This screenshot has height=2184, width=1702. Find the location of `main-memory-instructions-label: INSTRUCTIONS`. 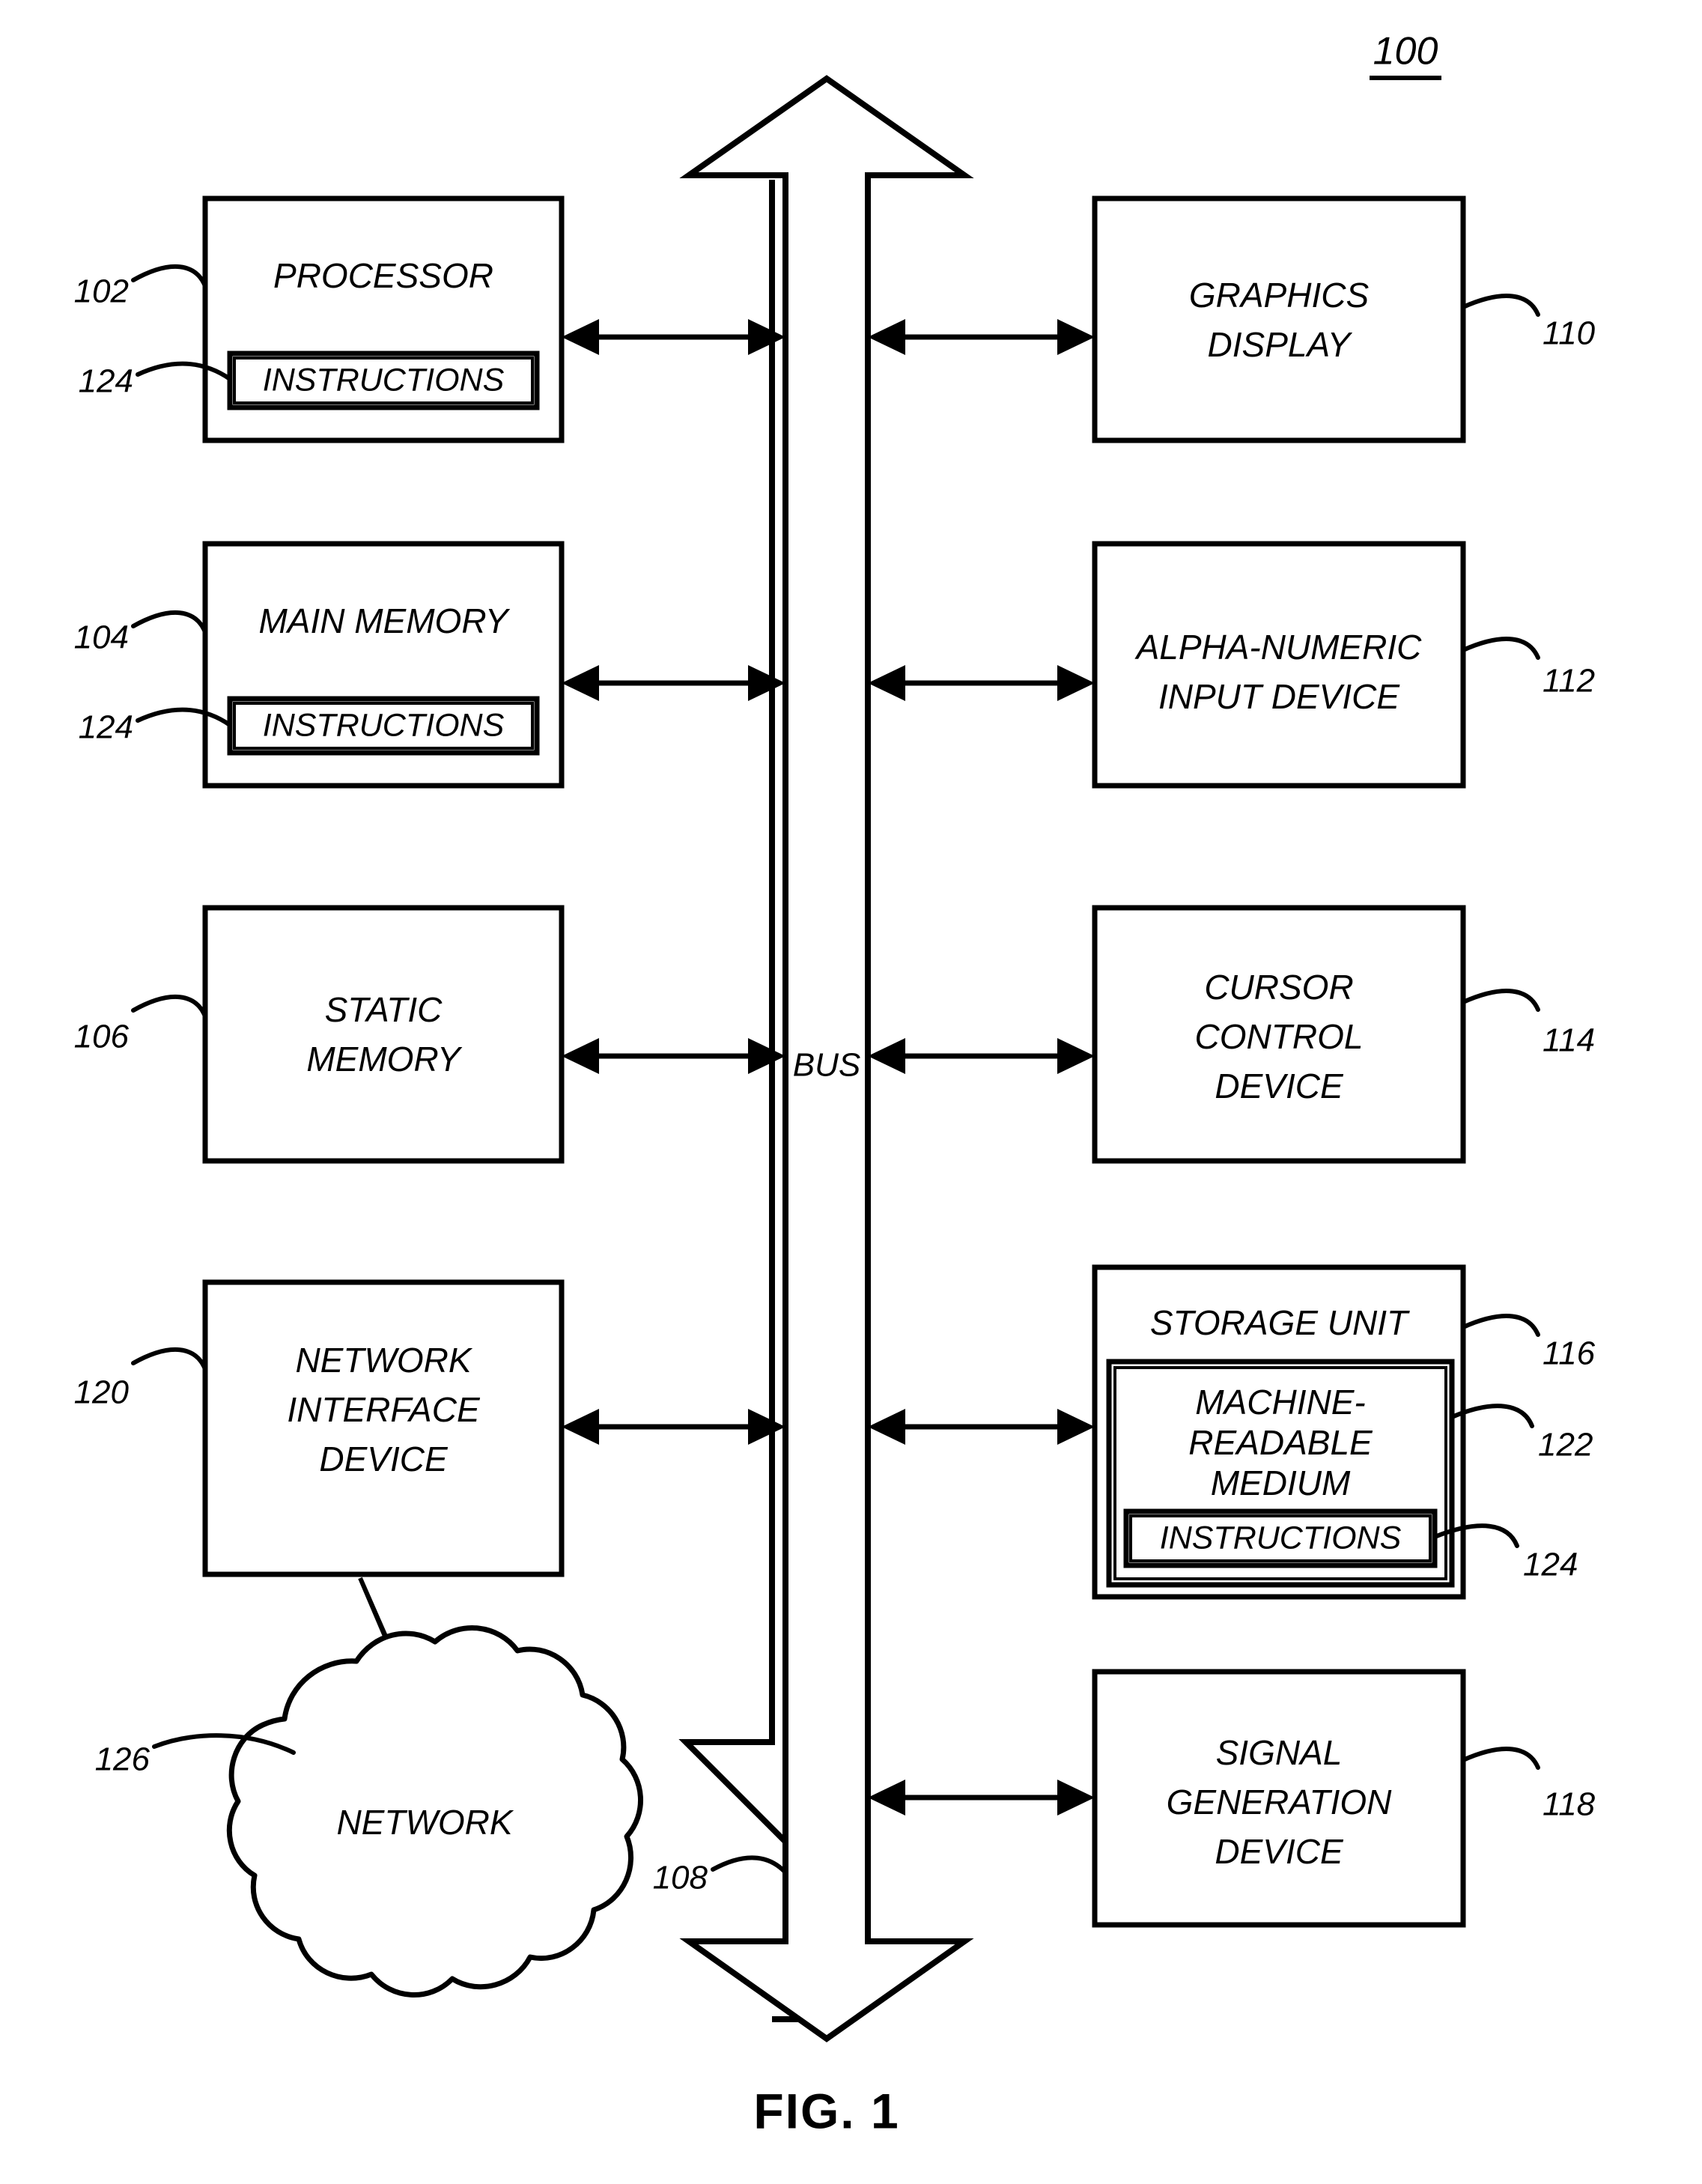

main-memory-instructions-label: INSTRUCTIONS is located at coordinates (384, 725).